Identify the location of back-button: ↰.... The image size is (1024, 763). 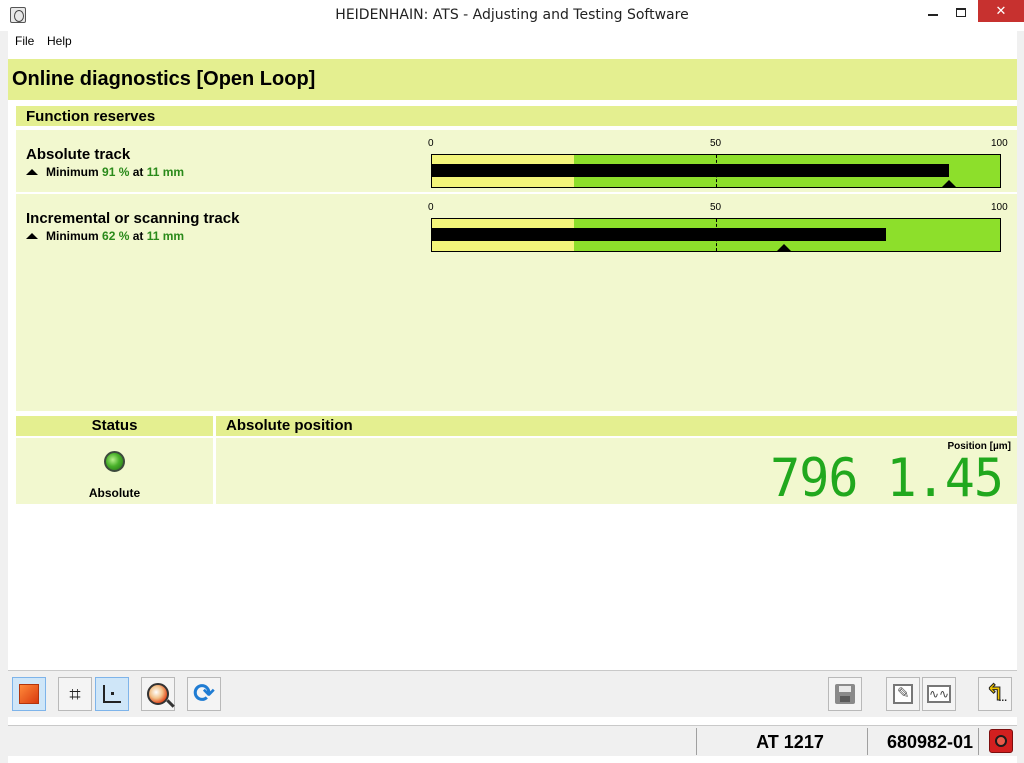
(995, 694).